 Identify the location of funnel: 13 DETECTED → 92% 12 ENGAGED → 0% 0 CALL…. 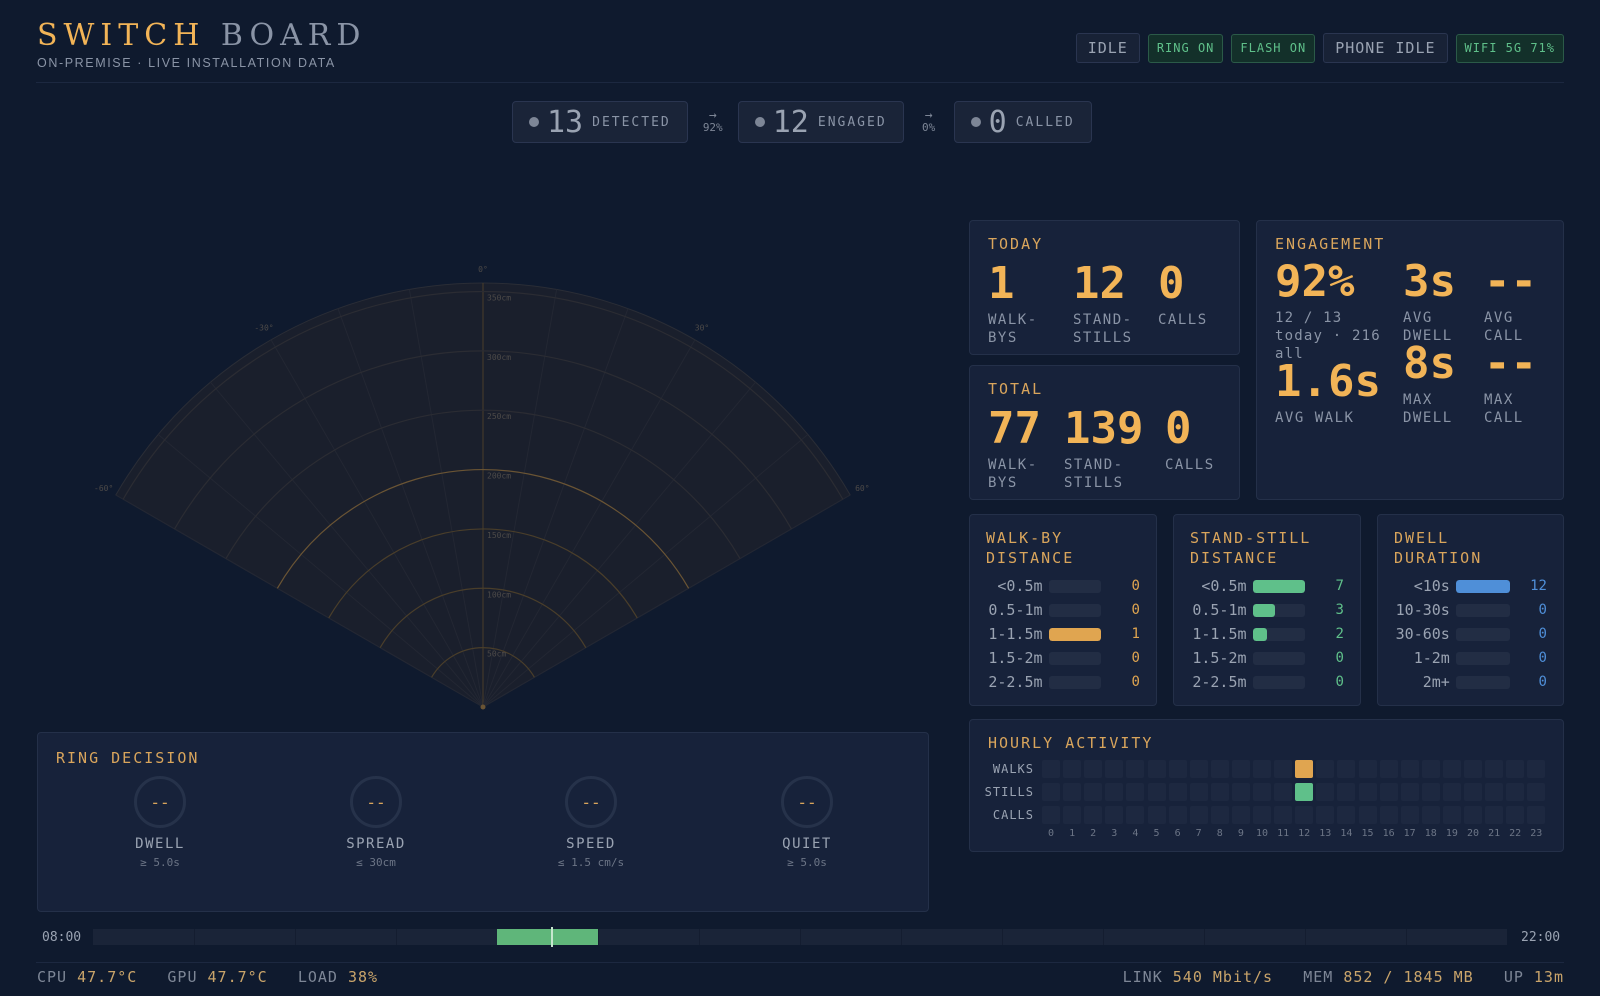
(802, 122).